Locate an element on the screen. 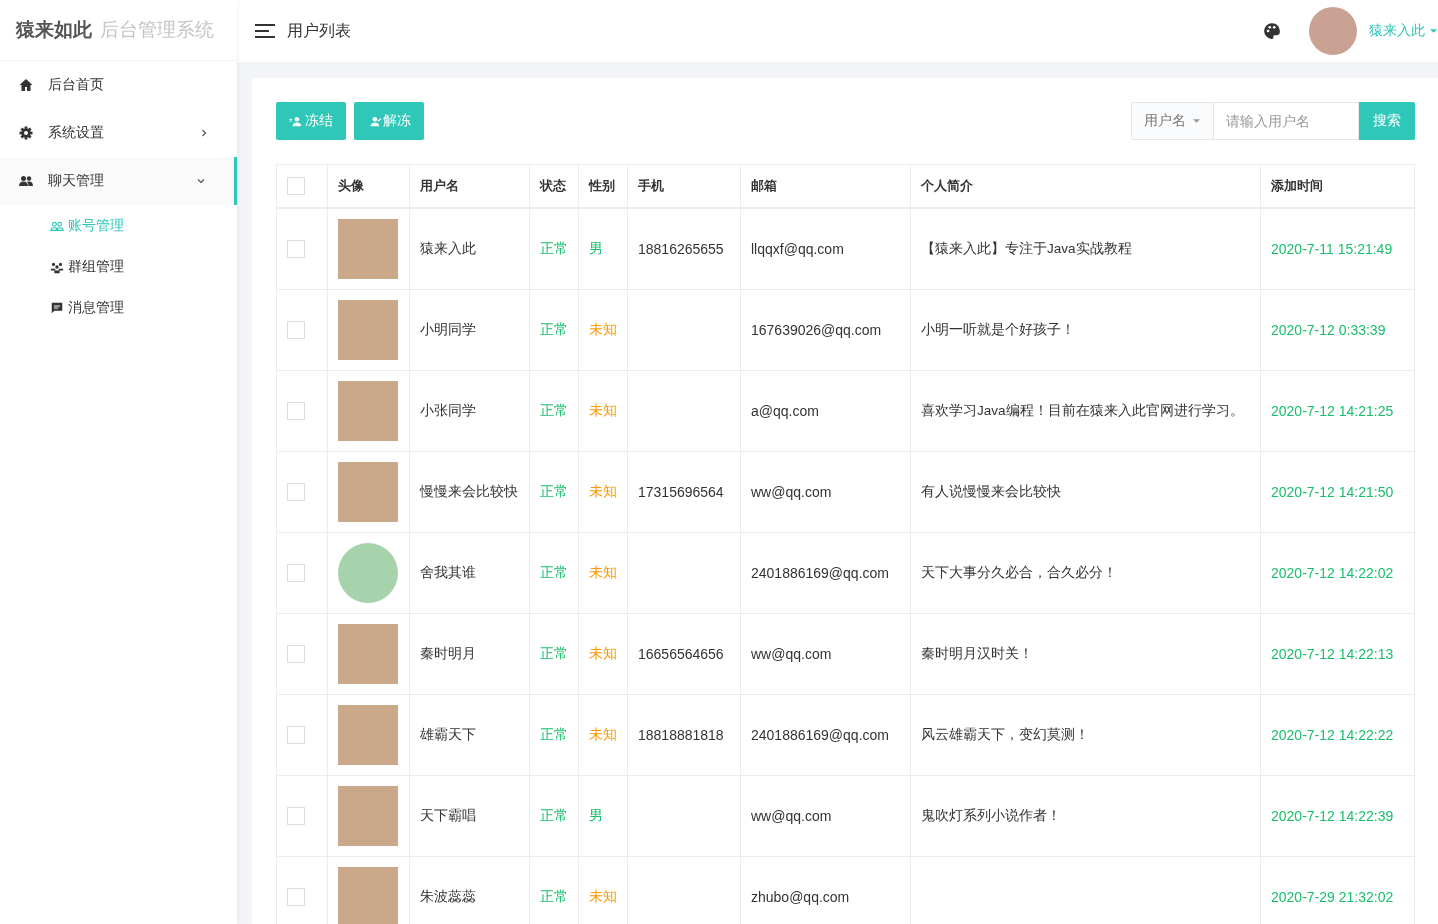  settings-icon is located at coordinates (26, 133).